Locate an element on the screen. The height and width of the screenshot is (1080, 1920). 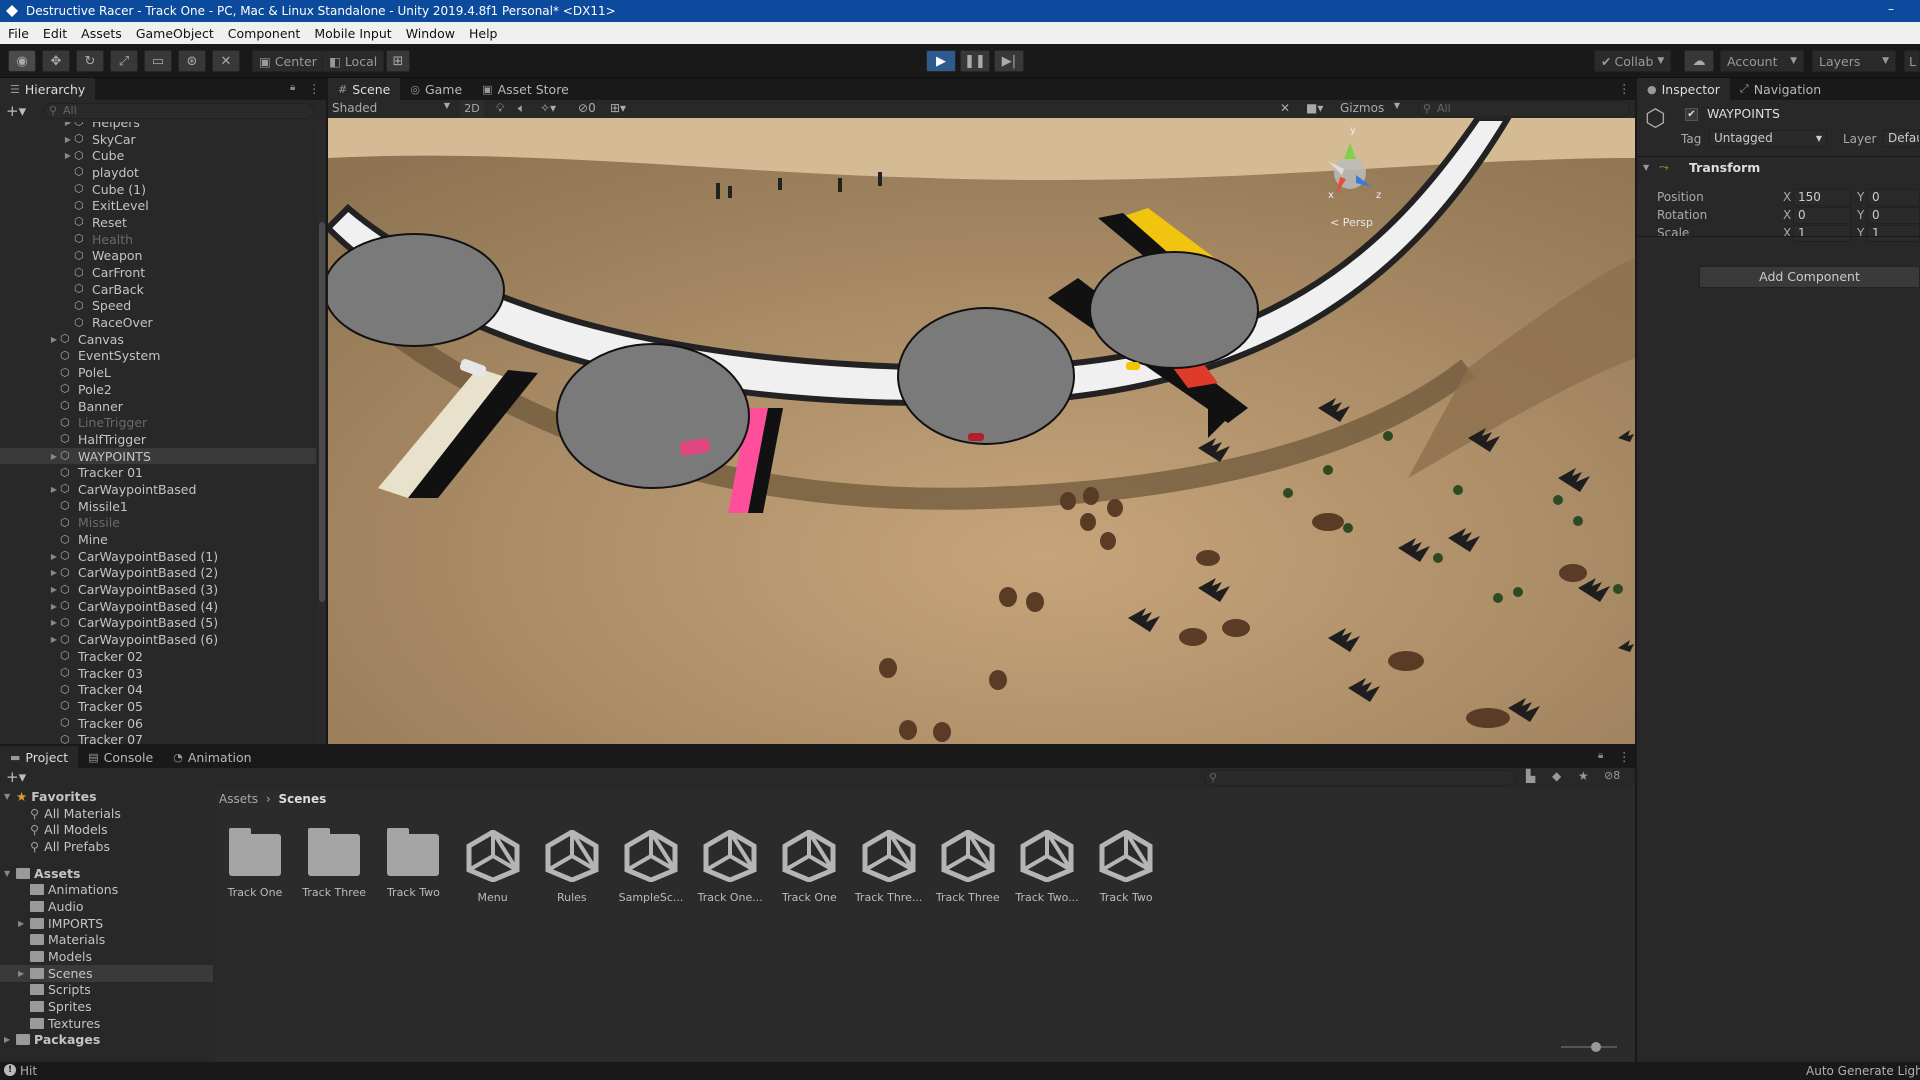
transform-row-label: Position is located at coordinates (1680, 197).